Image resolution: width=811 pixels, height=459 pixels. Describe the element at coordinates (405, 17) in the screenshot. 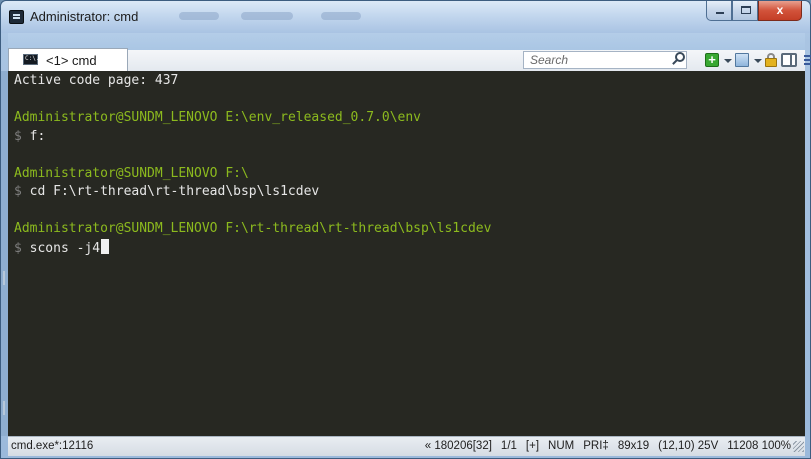

I see `title-bar: Administrator: cmd x` at that location.